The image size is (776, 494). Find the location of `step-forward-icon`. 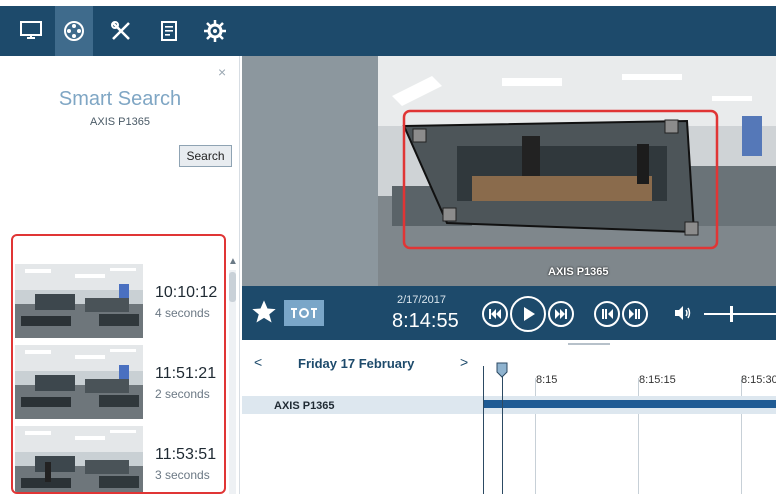

step-forward-icon is located at coordinates (634, 314).